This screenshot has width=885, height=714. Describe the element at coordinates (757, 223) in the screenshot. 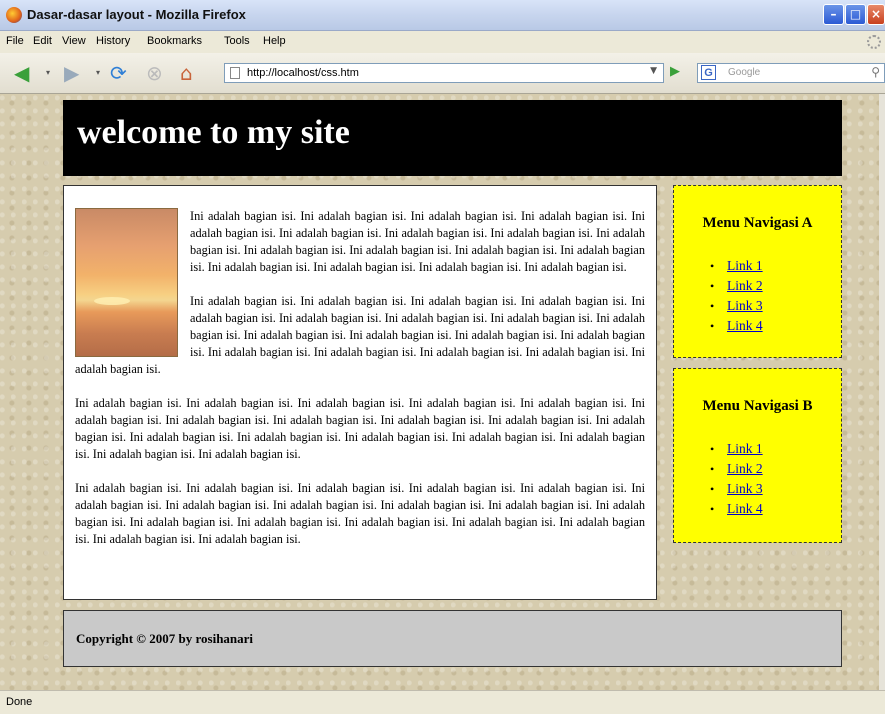

I see `nav-menu-a-title: Menu Navigasi A` at that location.